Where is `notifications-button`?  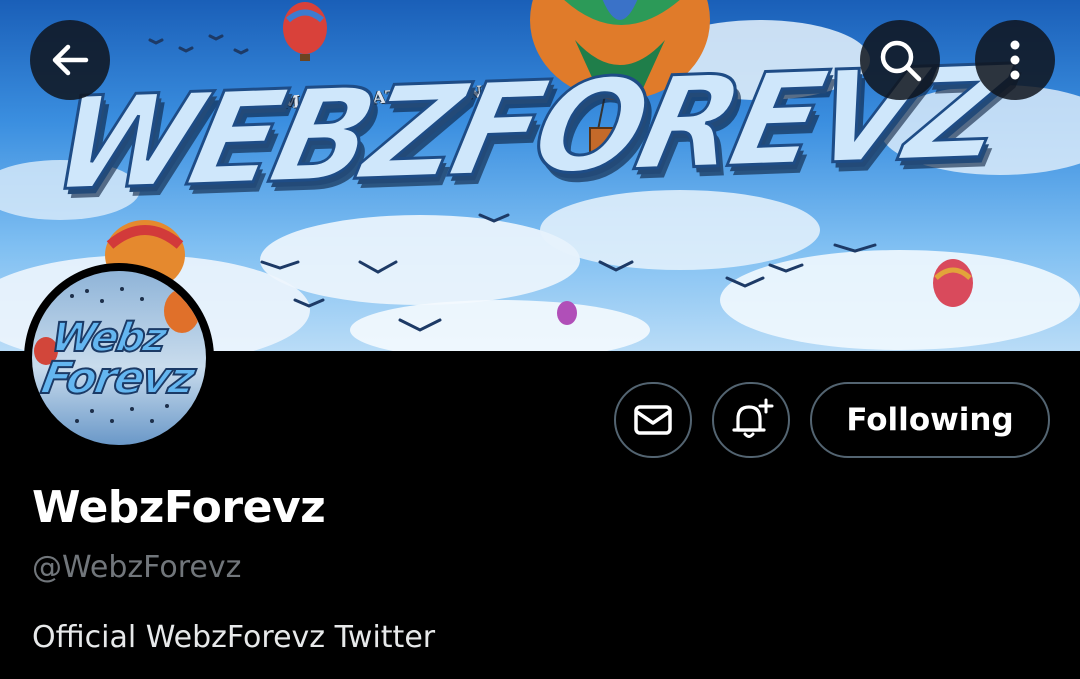
notifications-button is located at coordinates (751, 420).